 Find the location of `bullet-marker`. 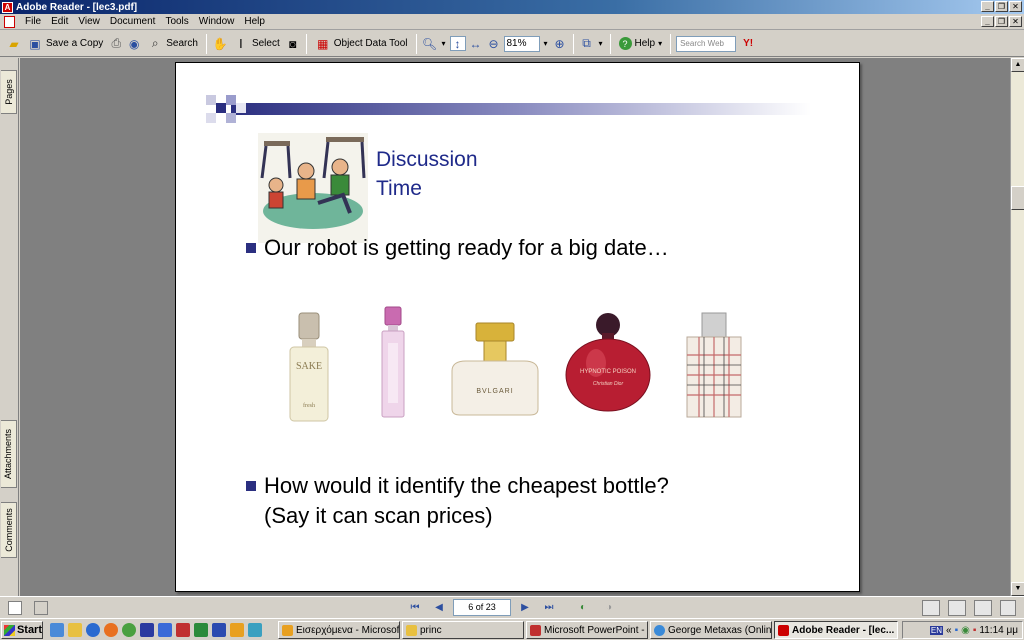

bullet-marker is located at coordinates (251, 486).